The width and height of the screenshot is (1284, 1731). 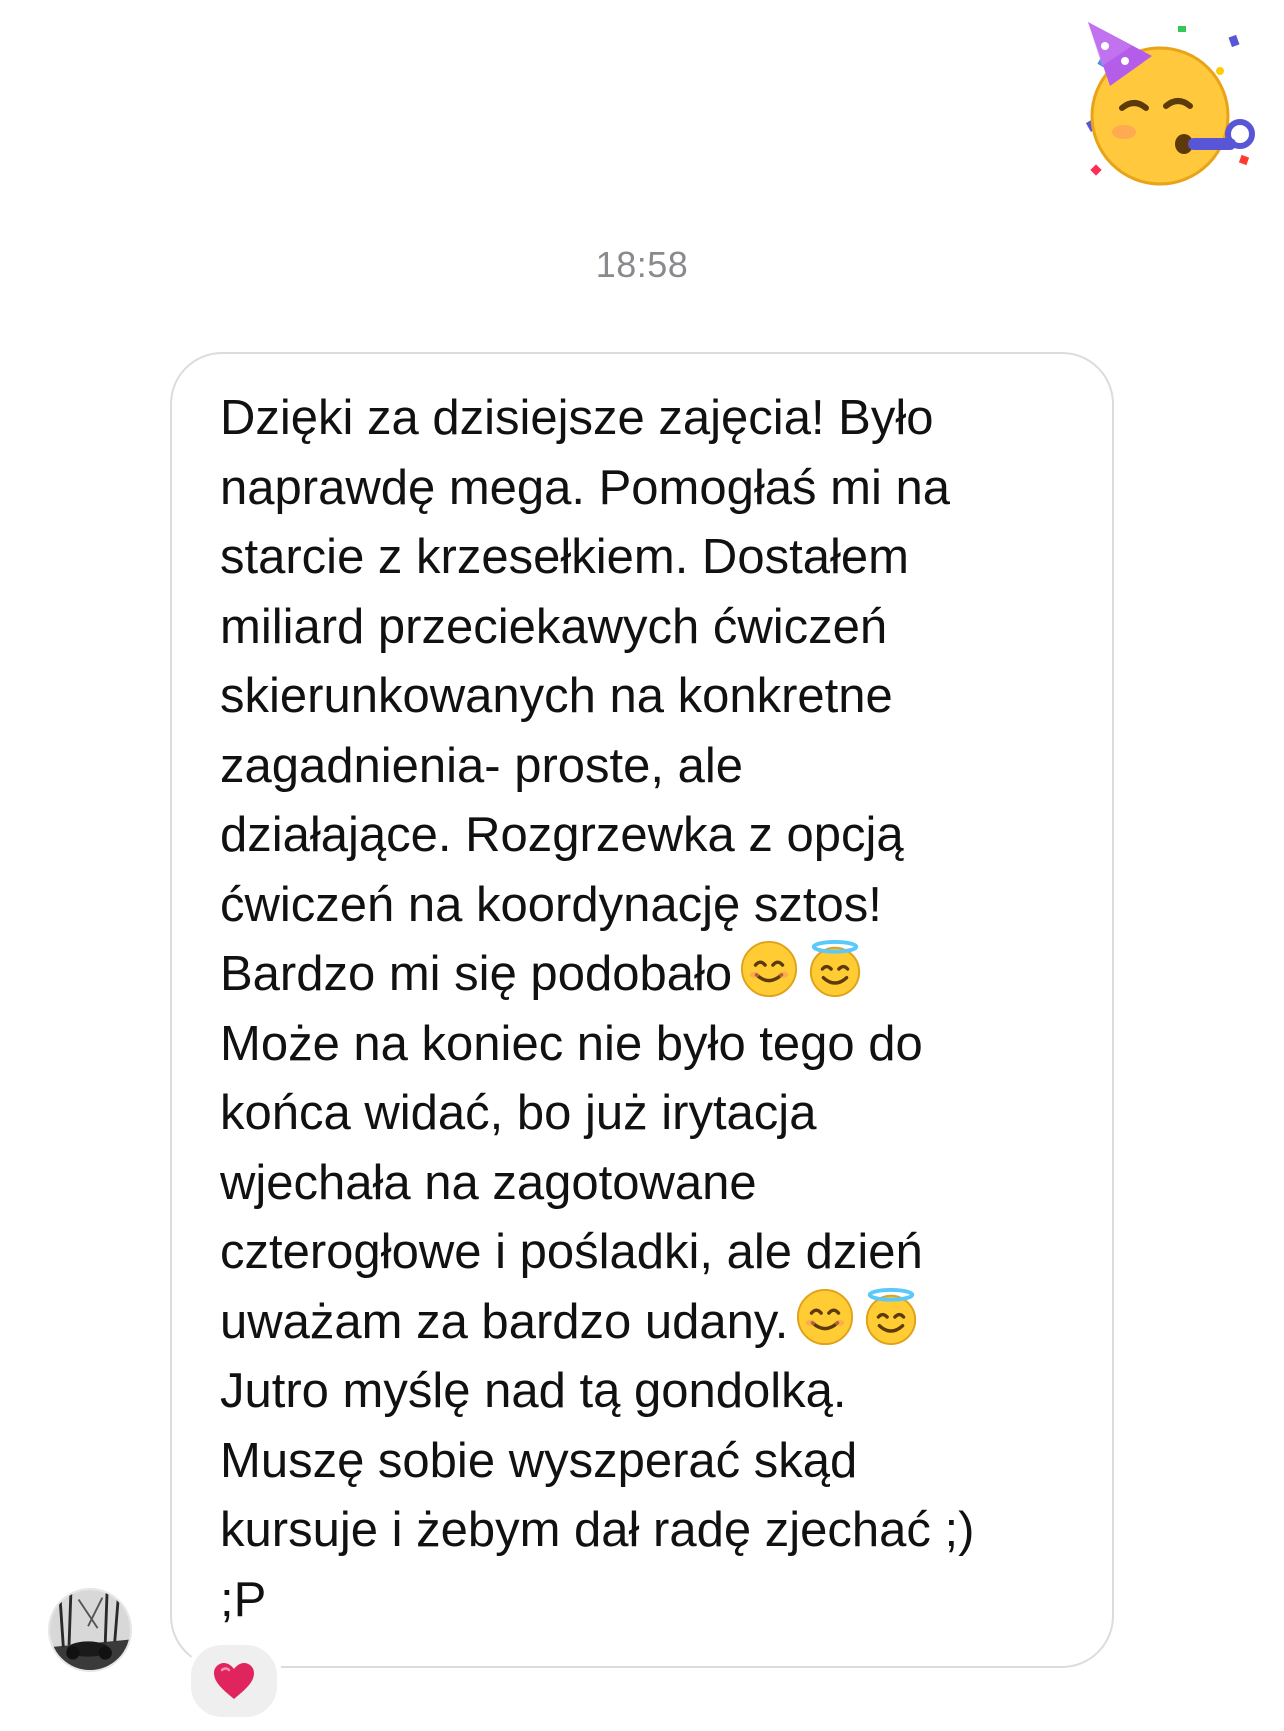 I want to click on message-line: naprawdę mega. Pomogłaś mi na, so click(x=585, y=487).